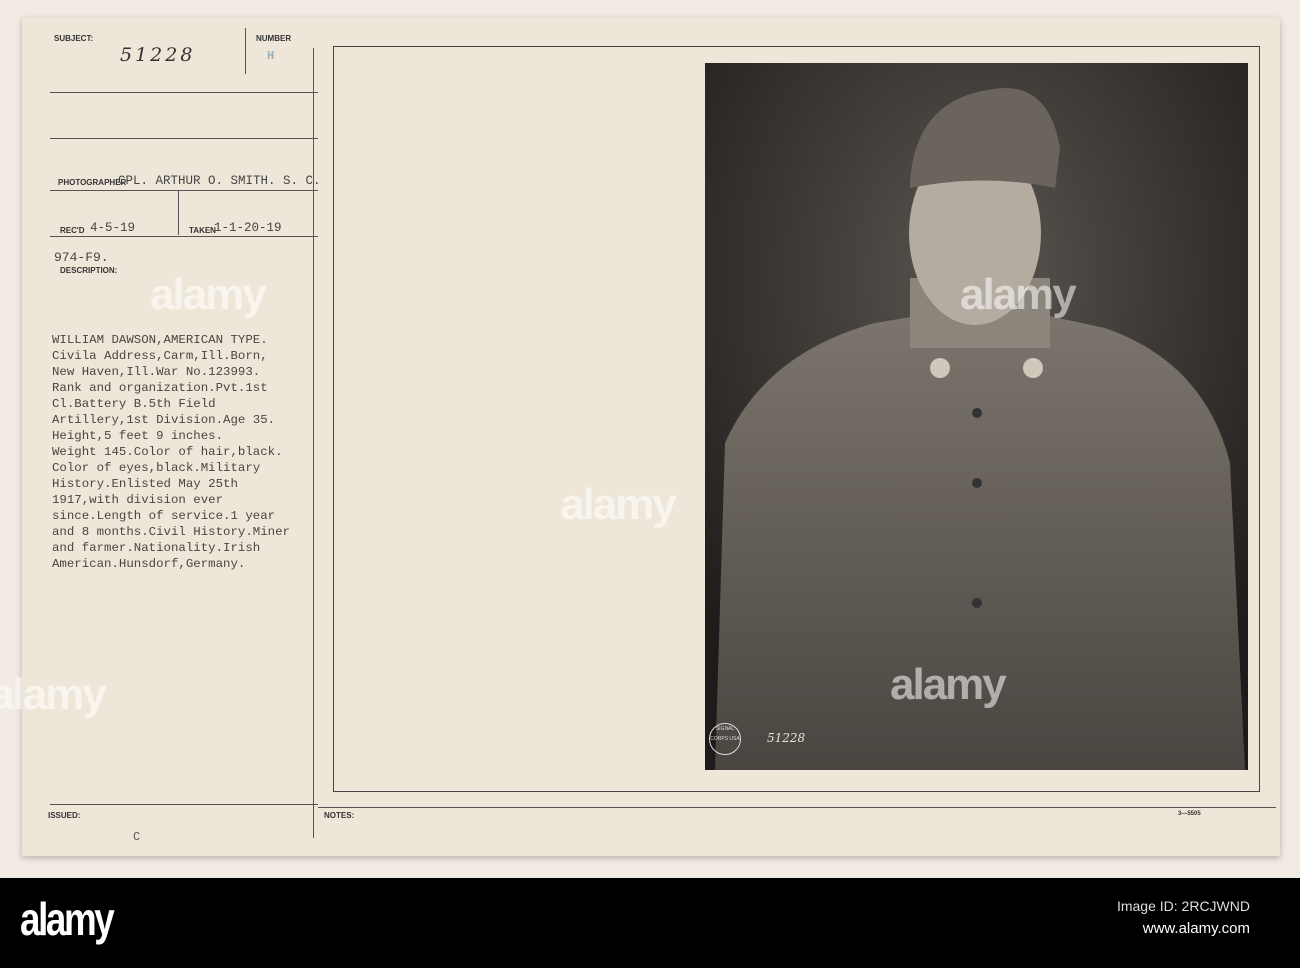 This screenshot has height=968, width=1300. Describe the element at coordinates (74, 38) in the screenshot. I see `subject-label: SUBJECT:` at that location.